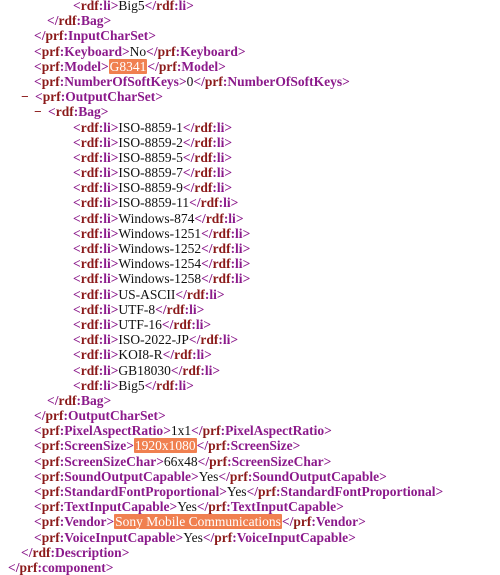 This screenshot has height=575, width=500. Describe the element at coordinates (250, 552) in the screenshot. I see `xml-line: </rdf:Description>` at that location.